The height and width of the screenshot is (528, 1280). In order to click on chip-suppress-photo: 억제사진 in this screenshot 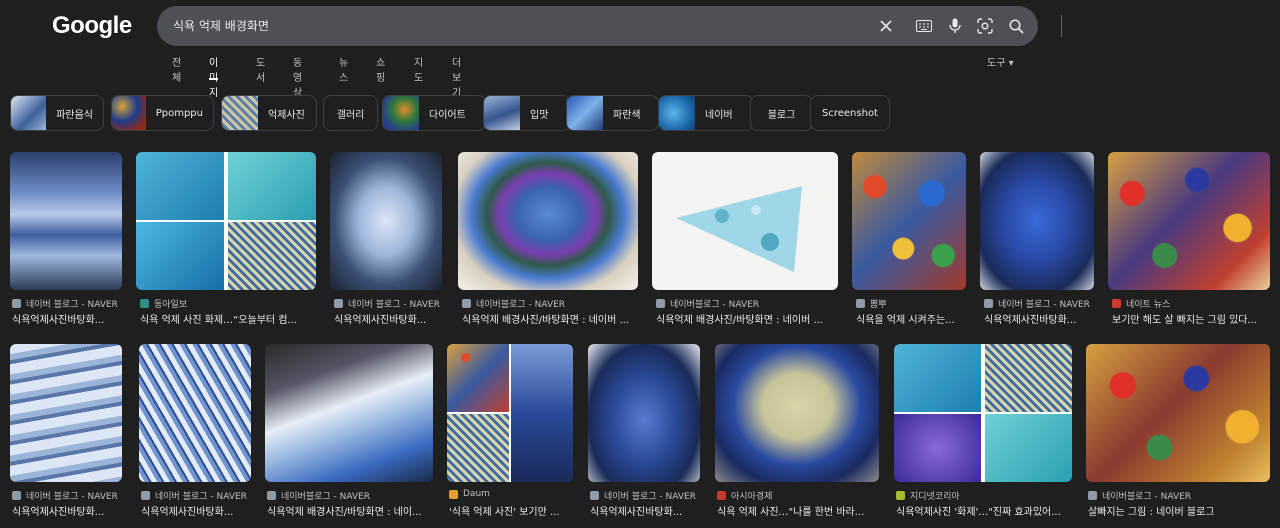, I will do `click(269, 113)`.